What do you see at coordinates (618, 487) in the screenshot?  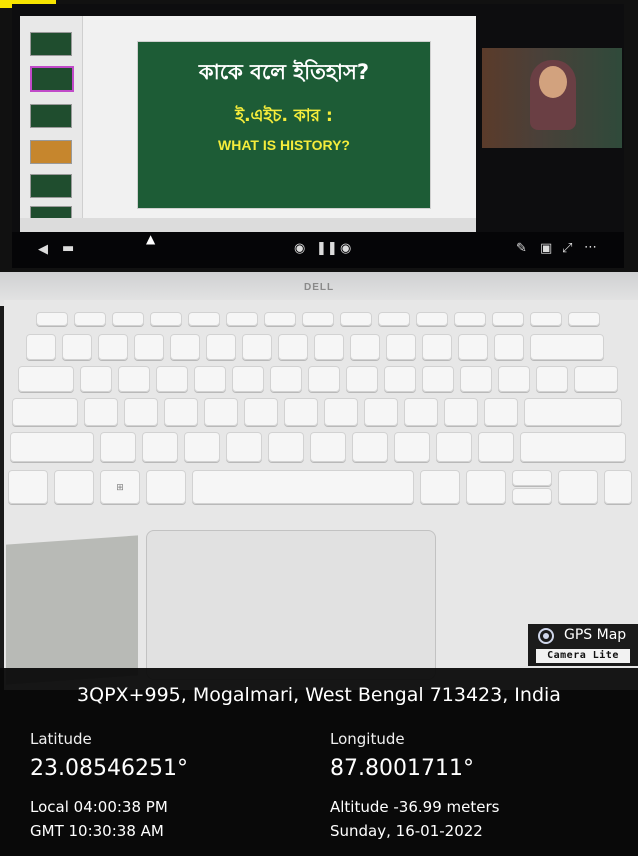 I see `arrow-right-key` at bounding box center [618, 487].